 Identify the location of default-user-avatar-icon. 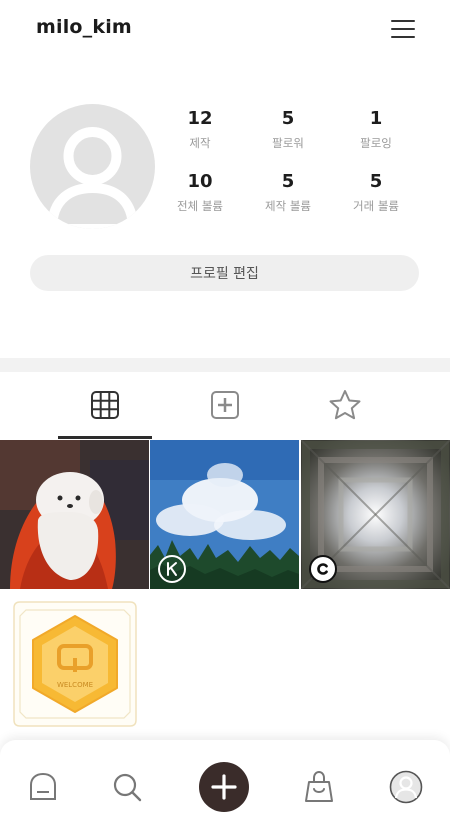
(92, 178).